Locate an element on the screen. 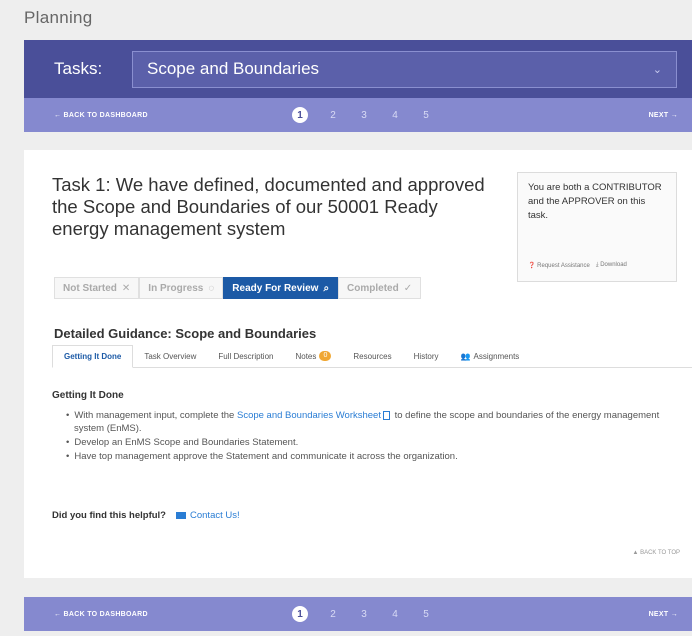 This screenshot has height=636, width=692. task-select: Scope and Boundaries ⌄ is located at coordinates (404, 69).